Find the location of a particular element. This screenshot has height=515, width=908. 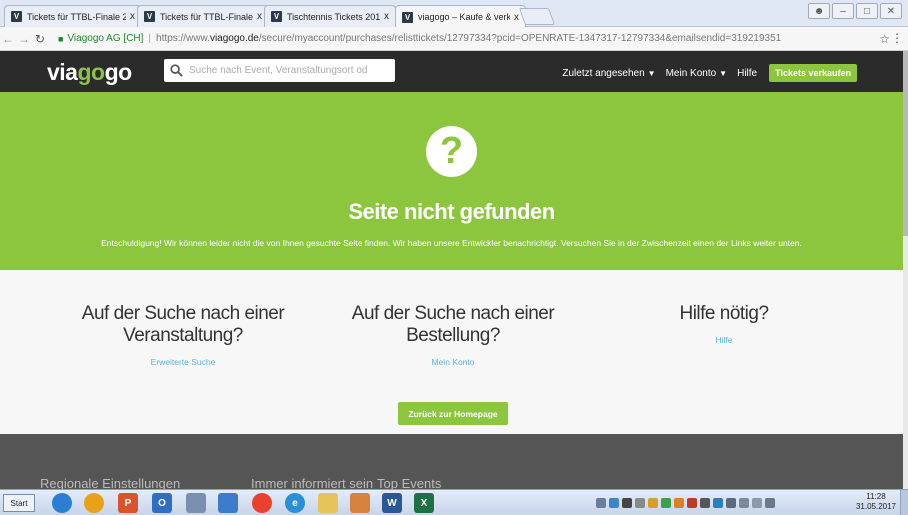

volume-icon is located at coordinates (731, 503).